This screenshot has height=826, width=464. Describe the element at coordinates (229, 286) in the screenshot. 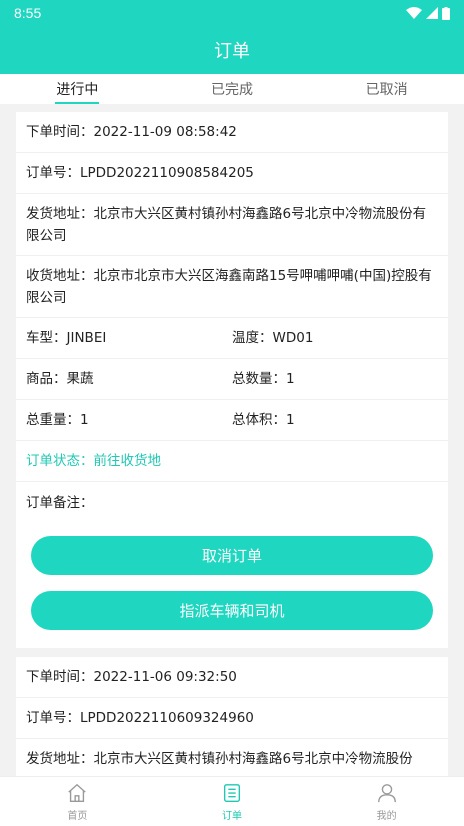

I see `receive-address-text: 收货地址：北京市北京市大兴区海鑫南路15号呷哺呷哺(中国)控股有限公司` at that location.